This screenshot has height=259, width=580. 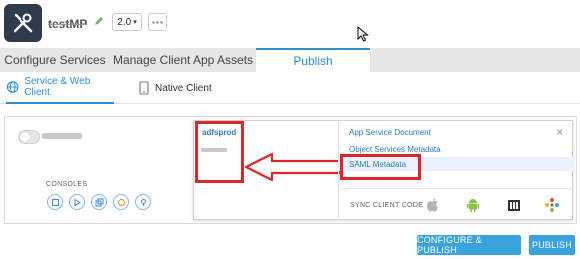 I want to click on console-logic-icon, so click(x=143, y=202).